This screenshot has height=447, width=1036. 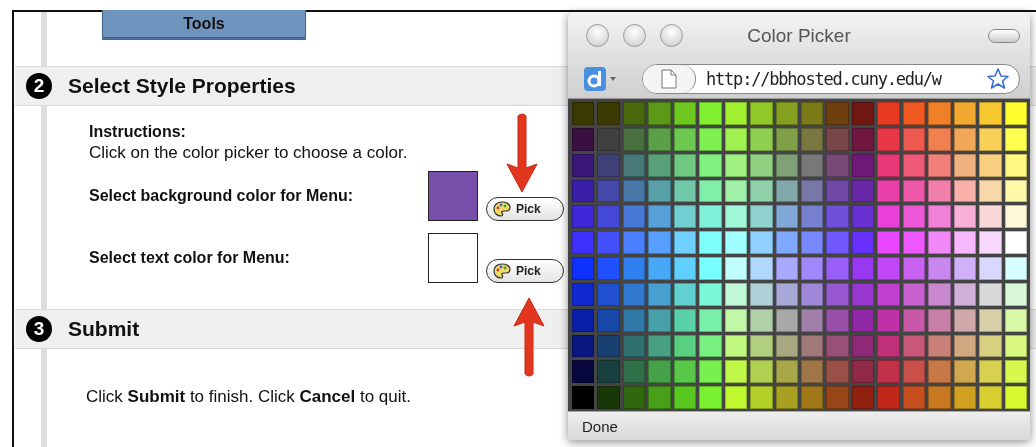 What do you see at coordinates (39, 329) in the screenshot?
I see `step-number: 3` at bounding box center [39, 329].